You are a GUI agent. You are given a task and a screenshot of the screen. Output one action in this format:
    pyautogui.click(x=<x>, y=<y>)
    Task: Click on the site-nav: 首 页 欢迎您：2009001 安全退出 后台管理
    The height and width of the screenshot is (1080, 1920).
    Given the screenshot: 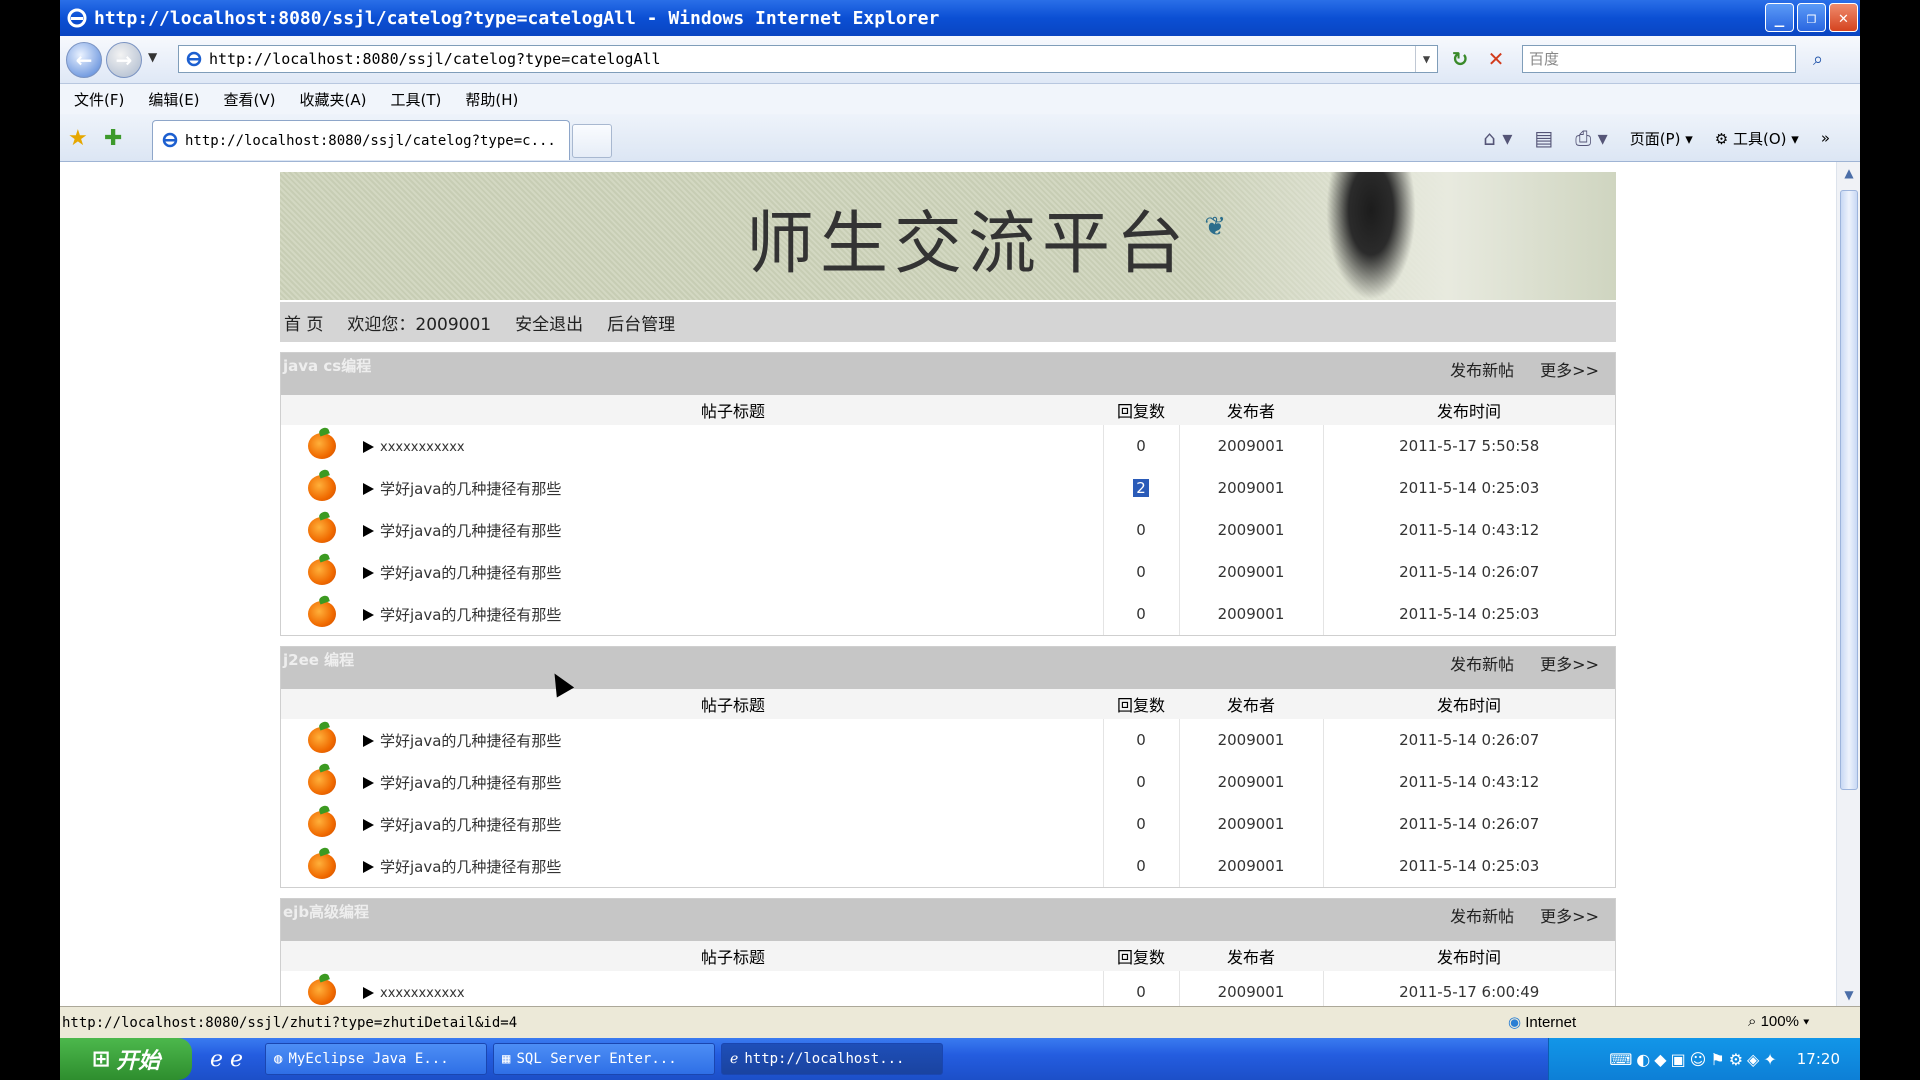 What is the action you would take?
    pyautogui.click(x=948, y=322)
    